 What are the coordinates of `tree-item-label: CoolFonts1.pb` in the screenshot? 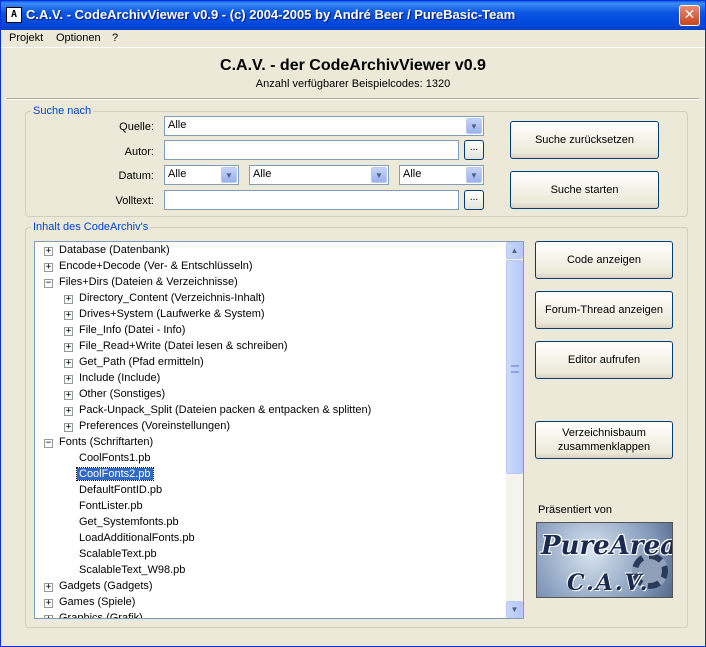 It's located at (115, 458).